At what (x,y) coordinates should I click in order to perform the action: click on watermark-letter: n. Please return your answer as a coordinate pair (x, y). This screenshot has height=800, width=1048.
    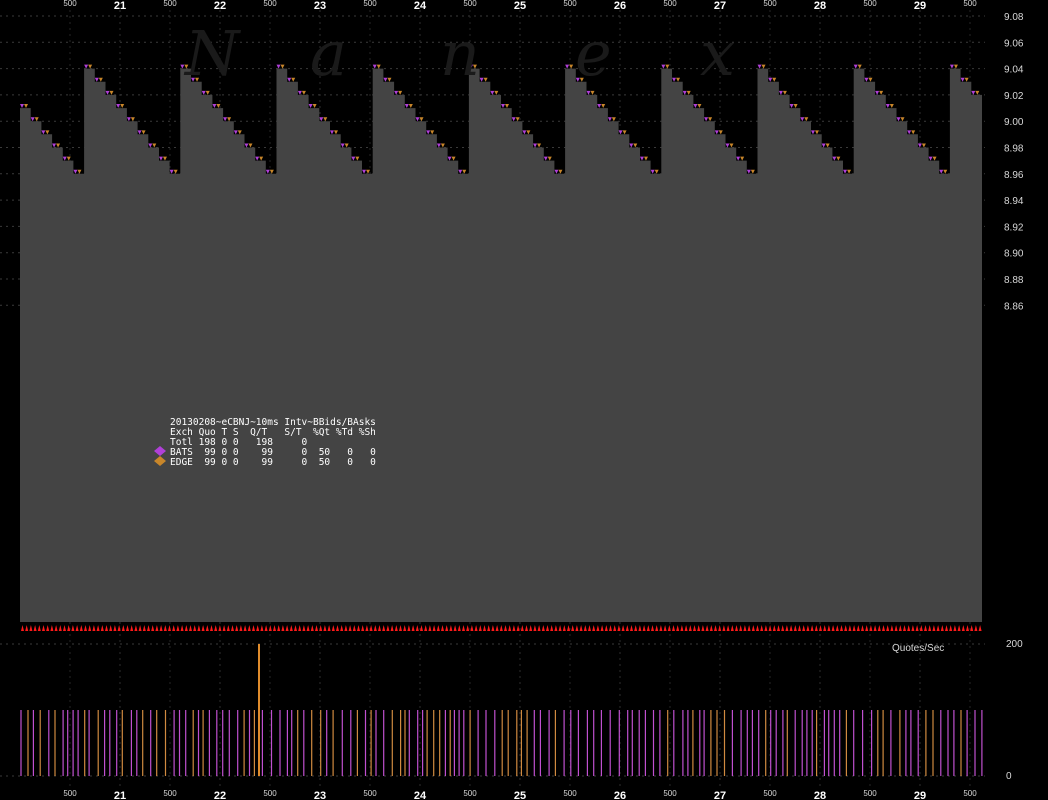
    Looking at the image, I should click on (460, 53).